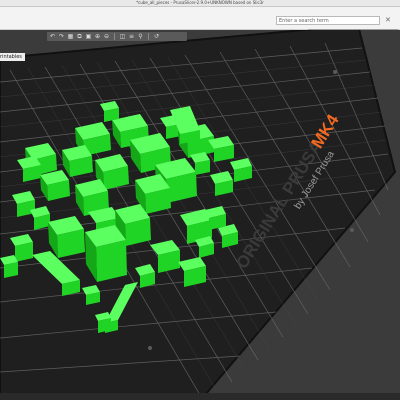 This screenshot has height=400, width=400. I want to click on copy-icon: ⧉, so click(79, 36).